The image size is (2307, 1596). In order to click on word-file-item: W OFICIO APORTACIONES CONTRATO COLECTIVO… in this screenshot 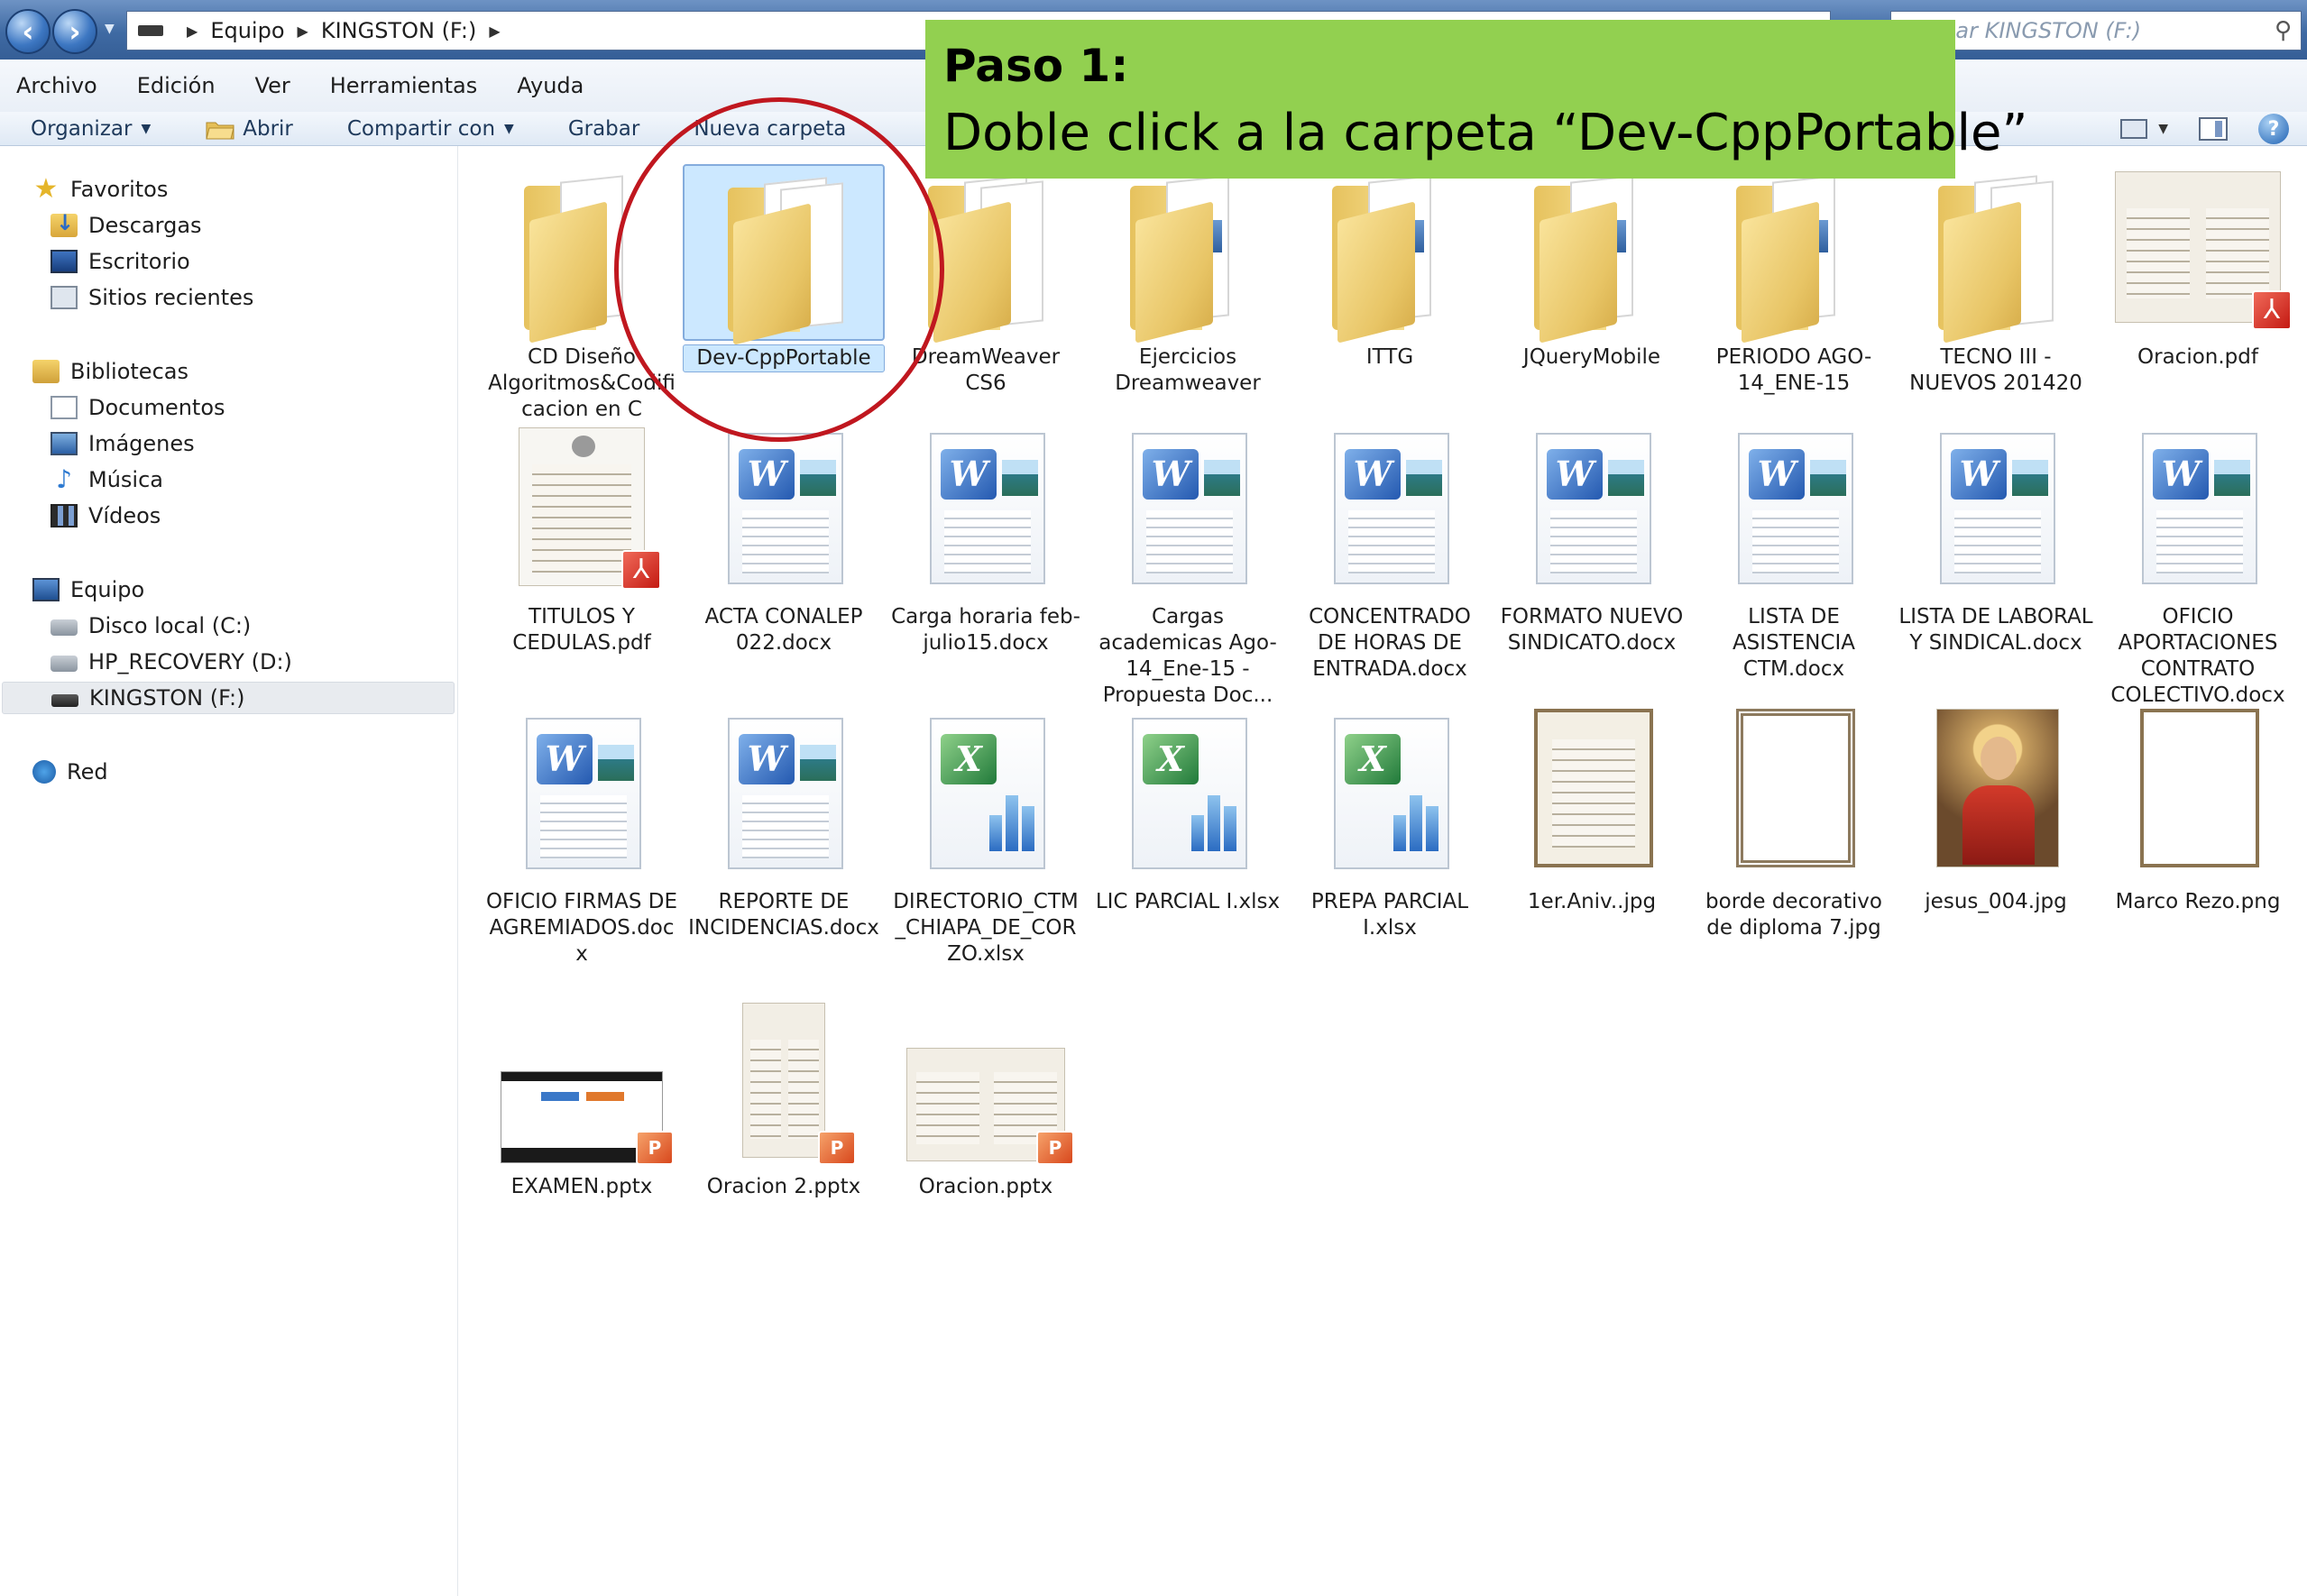, I will do `click(2198, 566)`.